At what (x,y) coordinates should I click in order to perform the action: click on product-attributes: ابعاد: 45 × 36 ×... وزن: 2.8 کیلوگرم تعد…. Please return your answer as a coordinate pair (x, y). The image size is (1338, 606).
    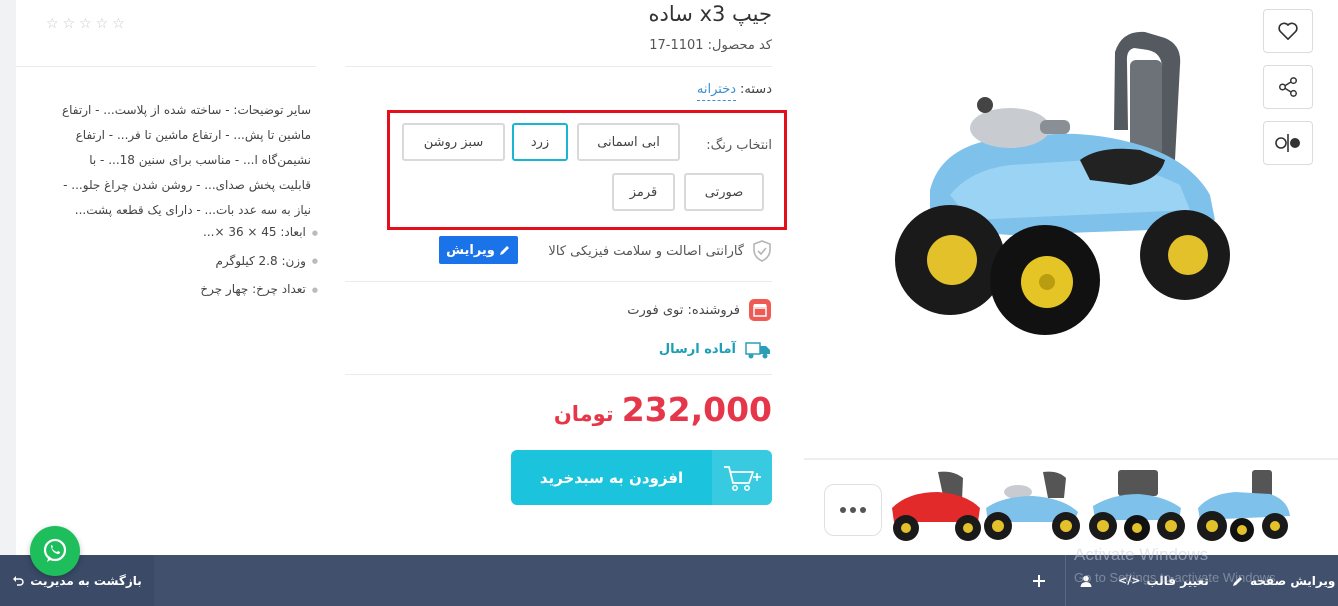
    Looking at the image, I should click on (259, 261).